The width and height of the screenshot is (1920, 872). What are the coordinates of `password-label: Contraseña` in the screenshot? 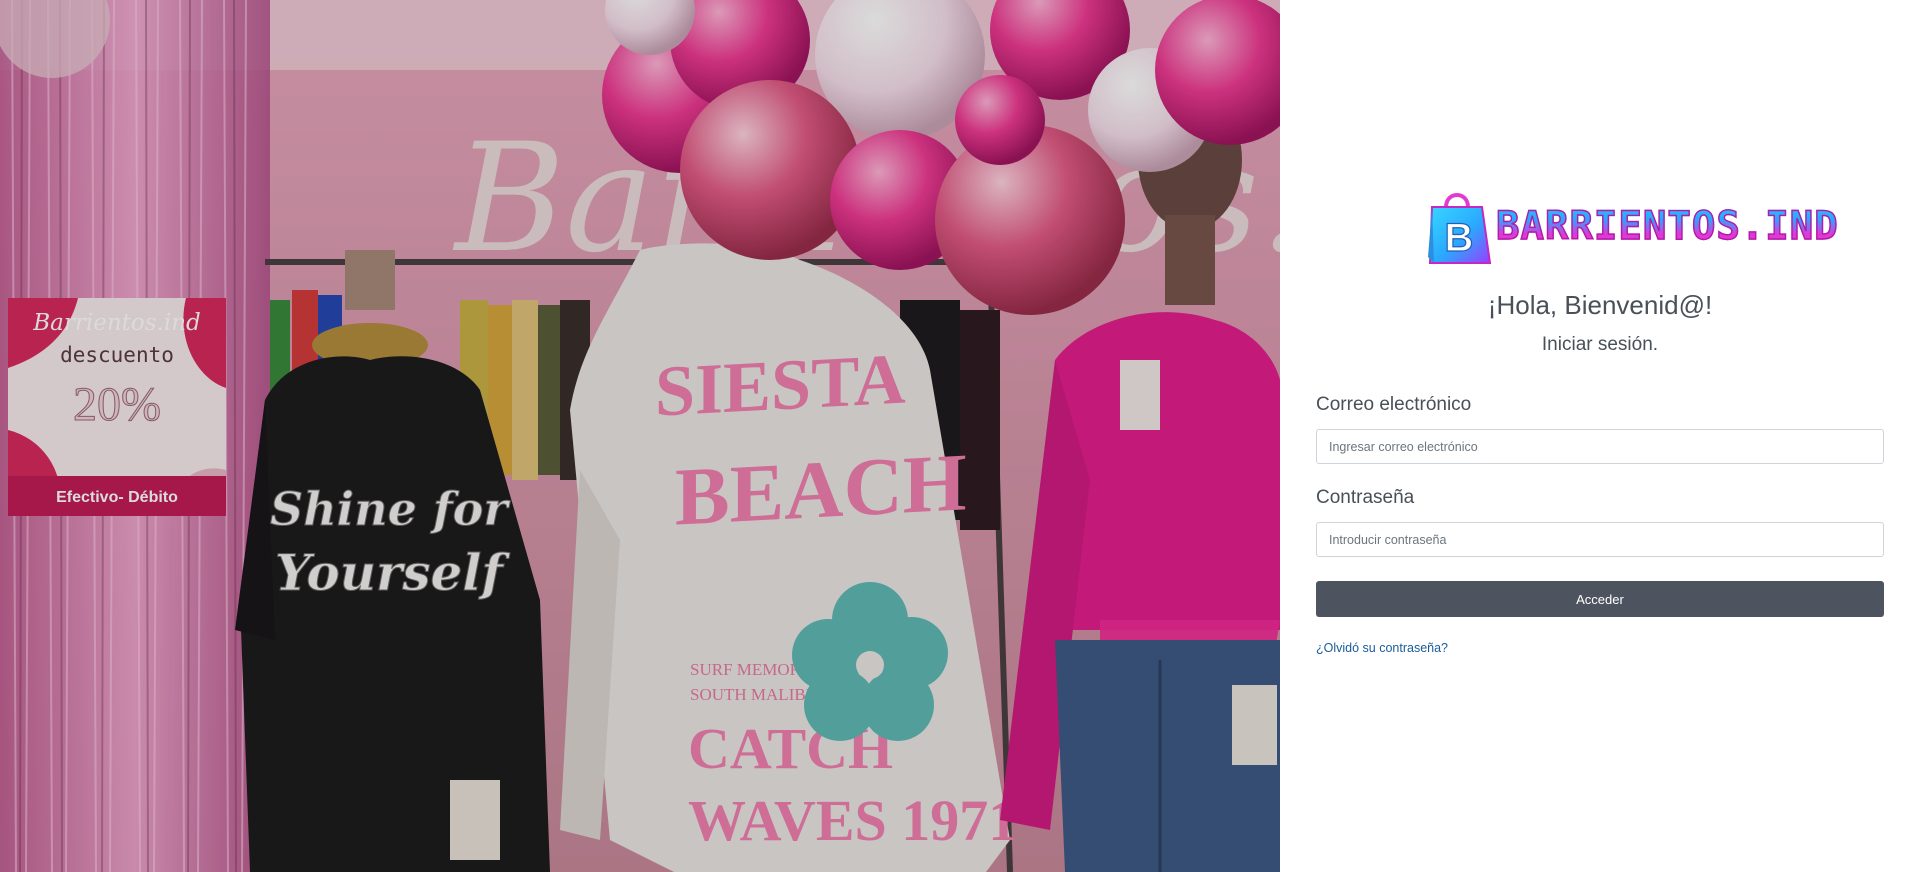 It's located at (1365, 497).